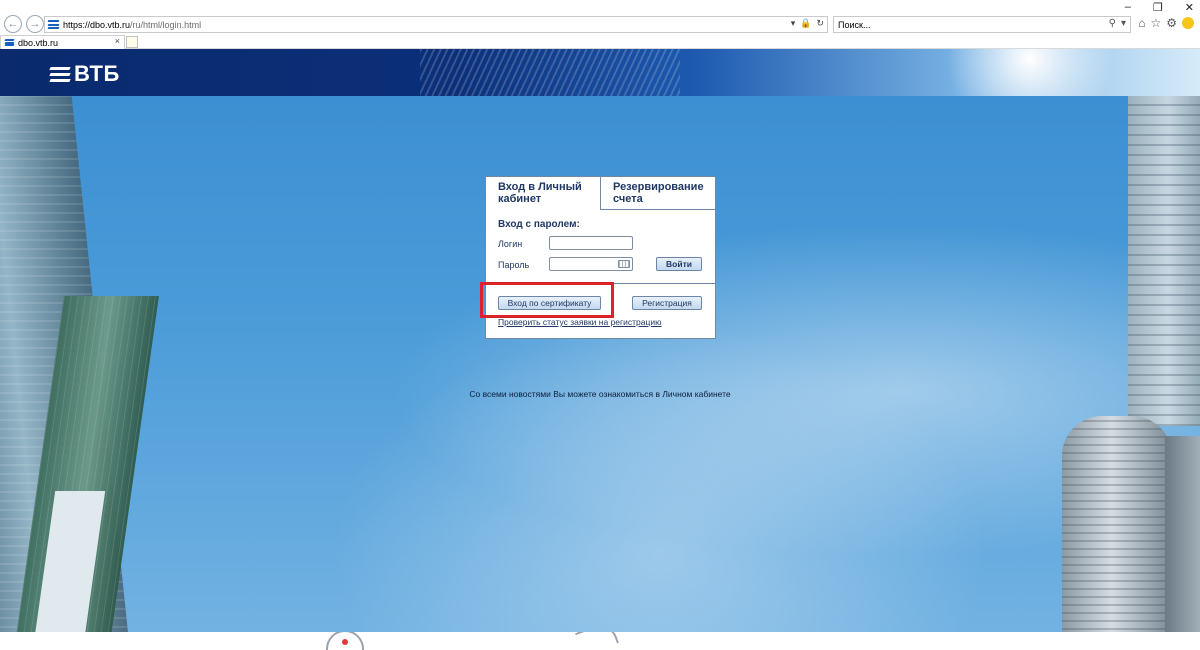 The width and height of the screenshot is (1200, 650). I want to click on tab-personal-account-login: Вход в Личный кабинет, so click(543, 193).